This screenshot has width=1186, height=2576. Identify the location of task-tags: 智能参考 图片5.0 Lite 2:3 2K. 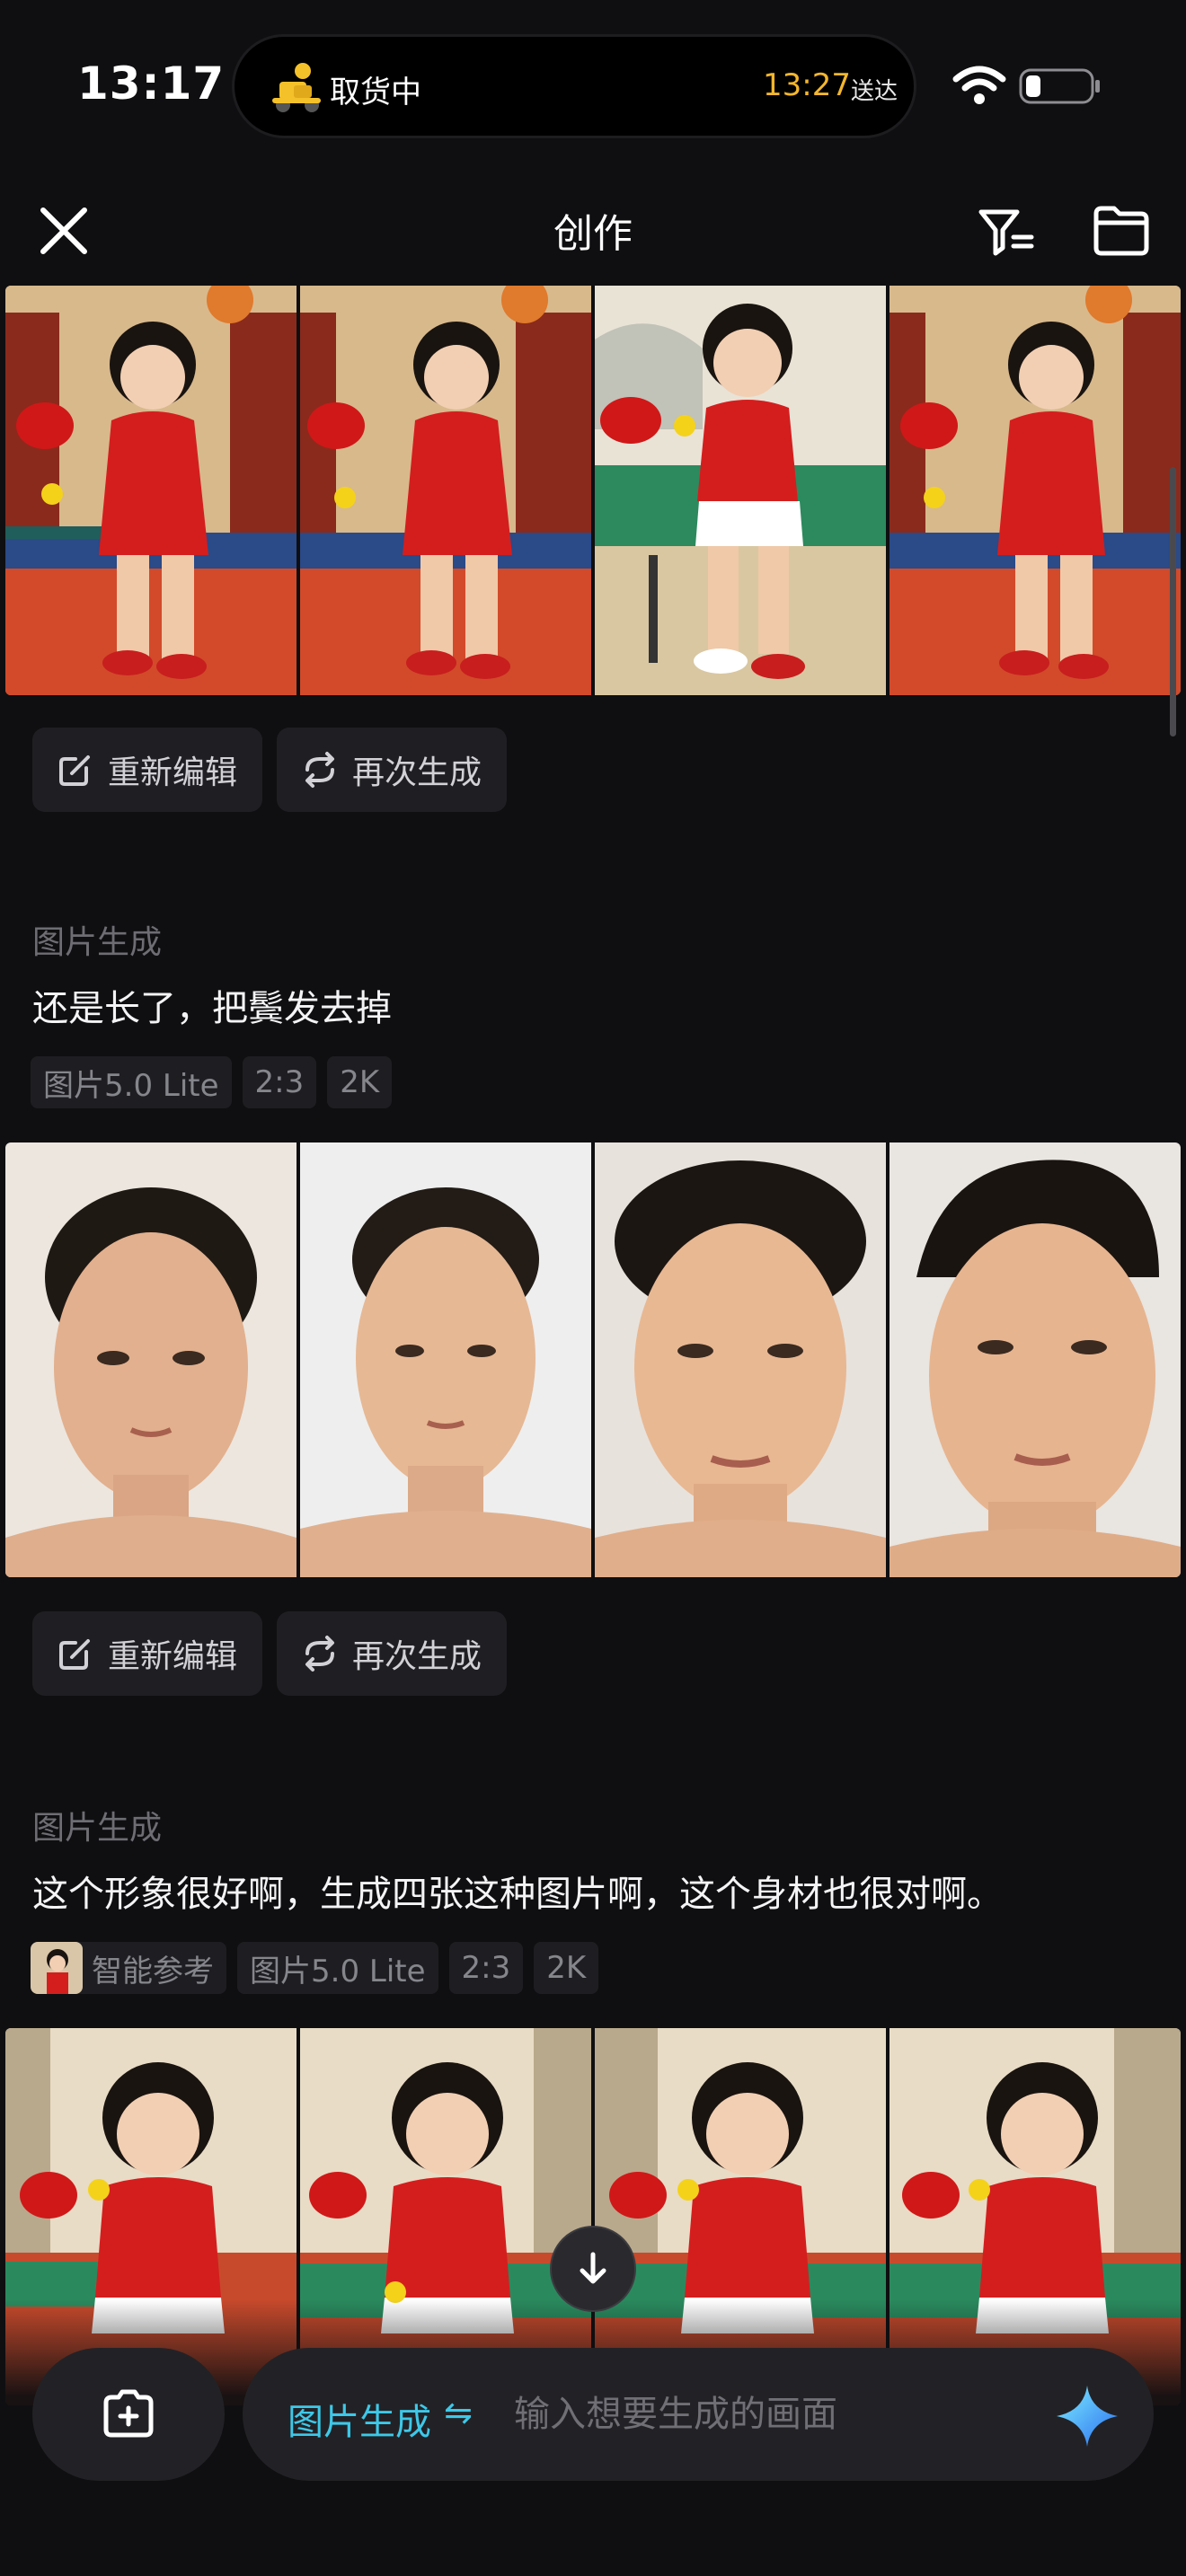
(315, 1968).